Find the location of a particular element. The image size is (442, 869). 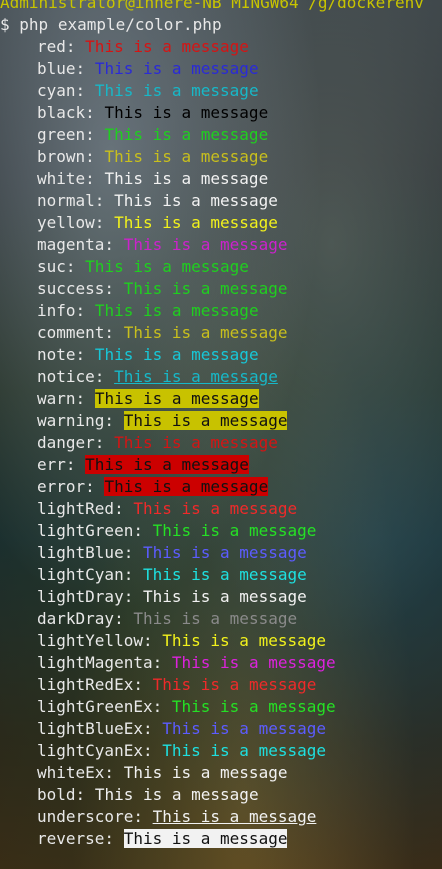

color-label: lightDray: is located at coordinates (85, 596).